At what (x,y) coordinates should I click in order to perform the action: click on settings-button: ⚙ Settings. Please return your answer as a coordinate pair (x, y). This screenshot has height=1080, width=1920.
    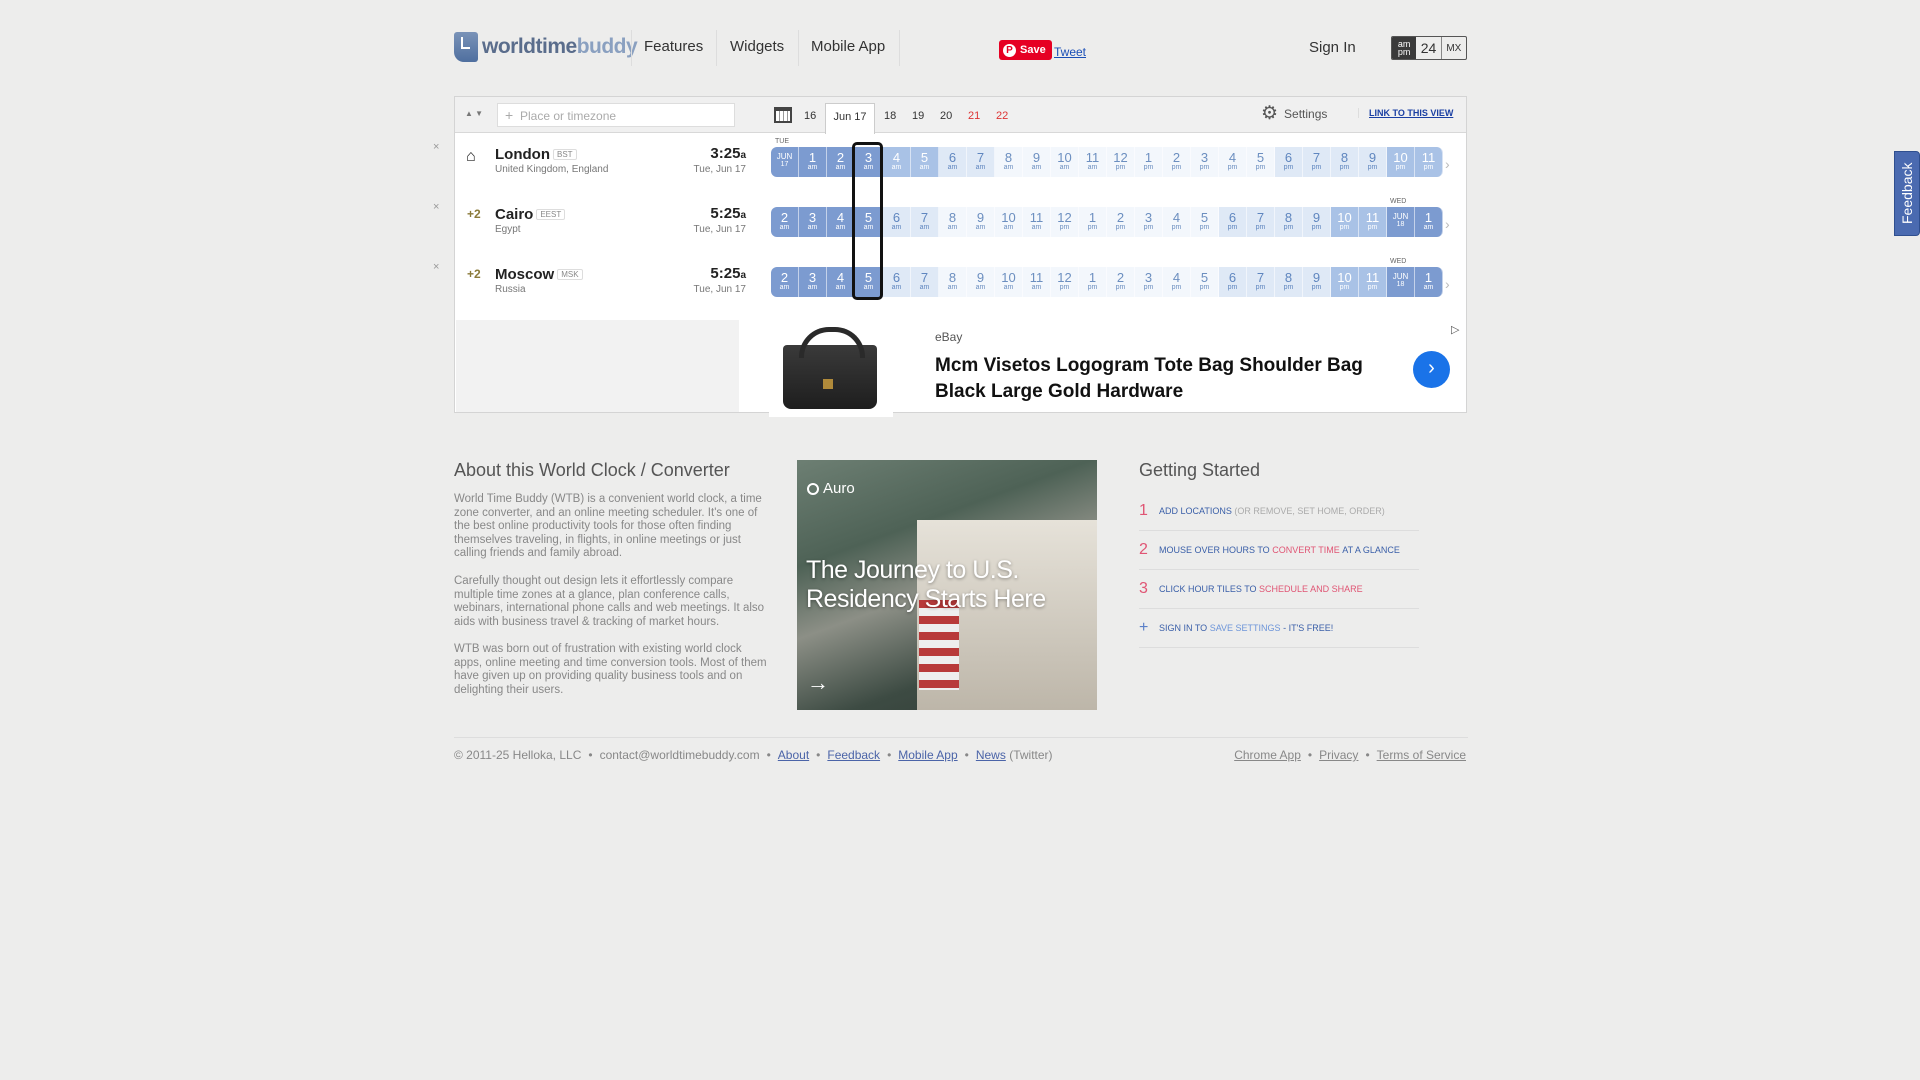
    Looking at the image, I should click on (1294, 113).